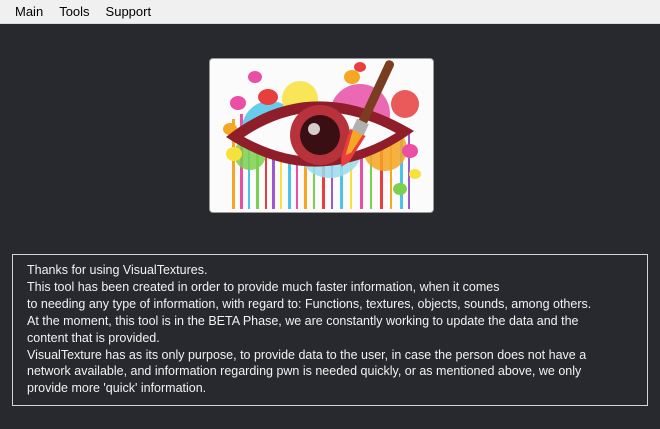  Describe the element at coordinates (29, 12) in the screenshot. I see `menu-main: Main` at that location.